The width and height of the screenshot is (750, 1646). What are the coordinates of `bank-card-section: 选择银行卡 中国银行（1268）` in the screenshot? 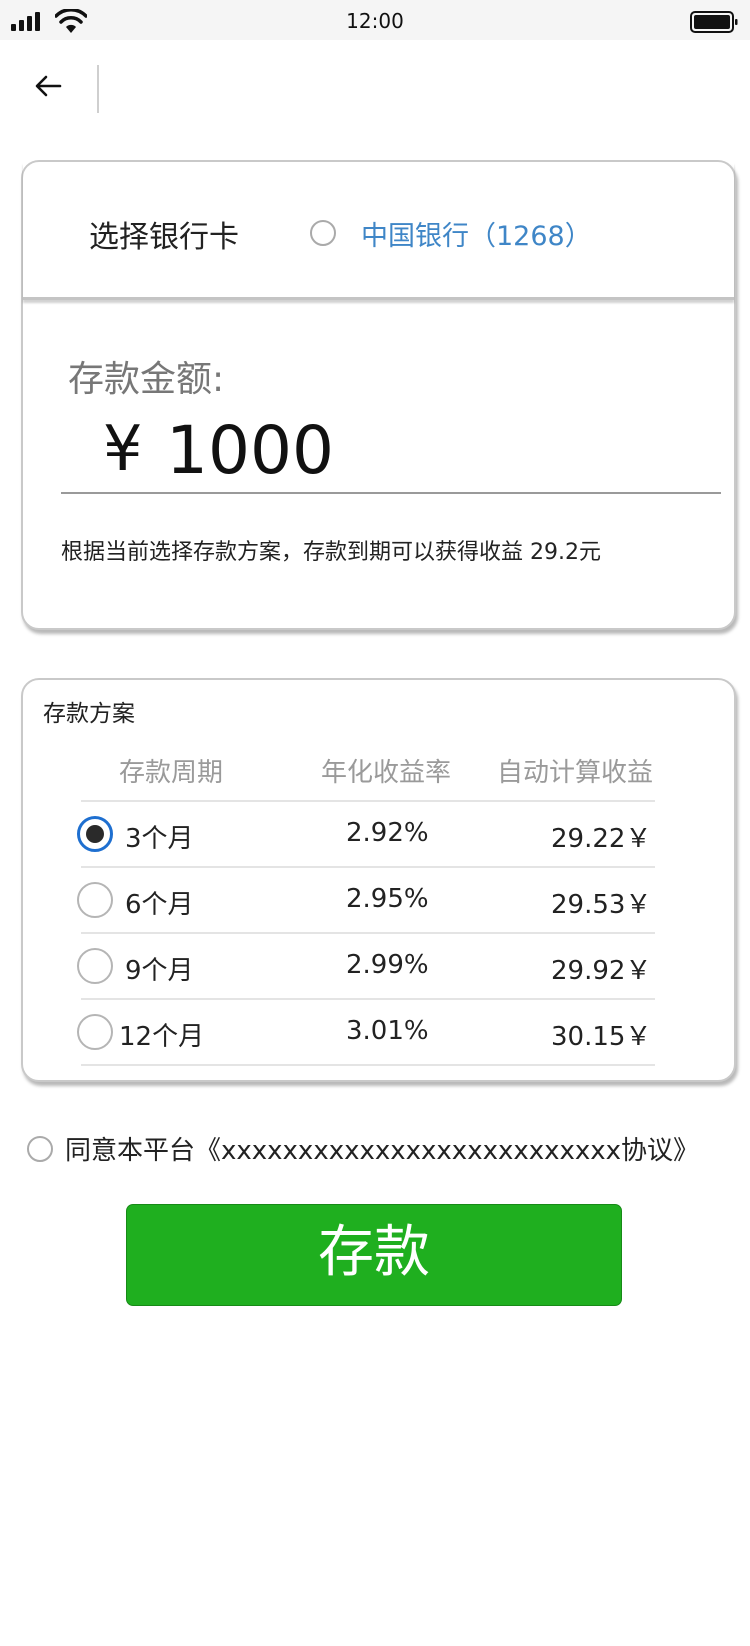 It's located at (378, 231).